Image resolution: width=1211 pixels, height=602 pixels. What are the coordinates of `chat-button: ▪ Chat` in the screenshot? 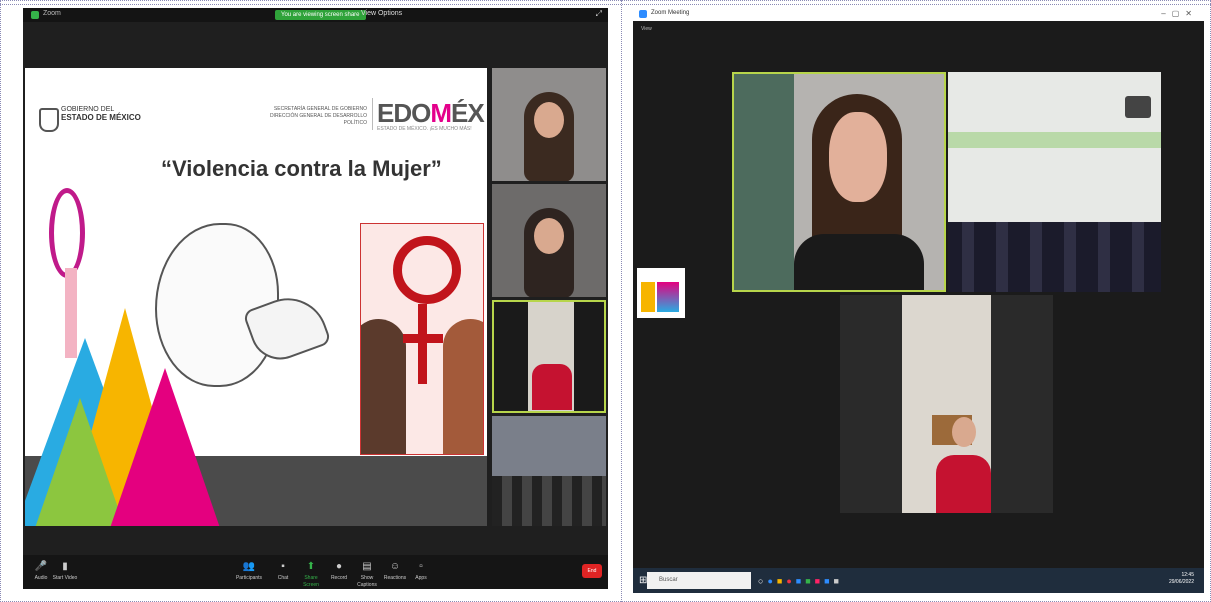 It's located at (283, 571).